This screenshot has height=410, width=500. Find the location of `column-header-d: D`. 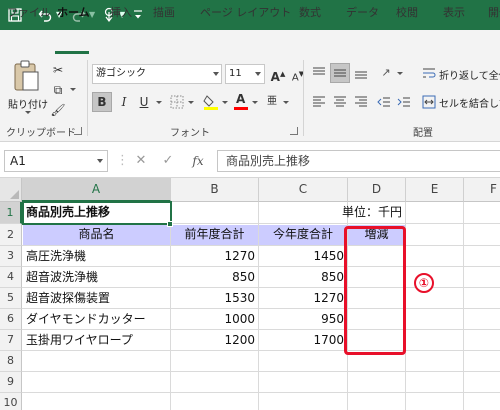

column-header-d: D is located at coordinates (377, 190).